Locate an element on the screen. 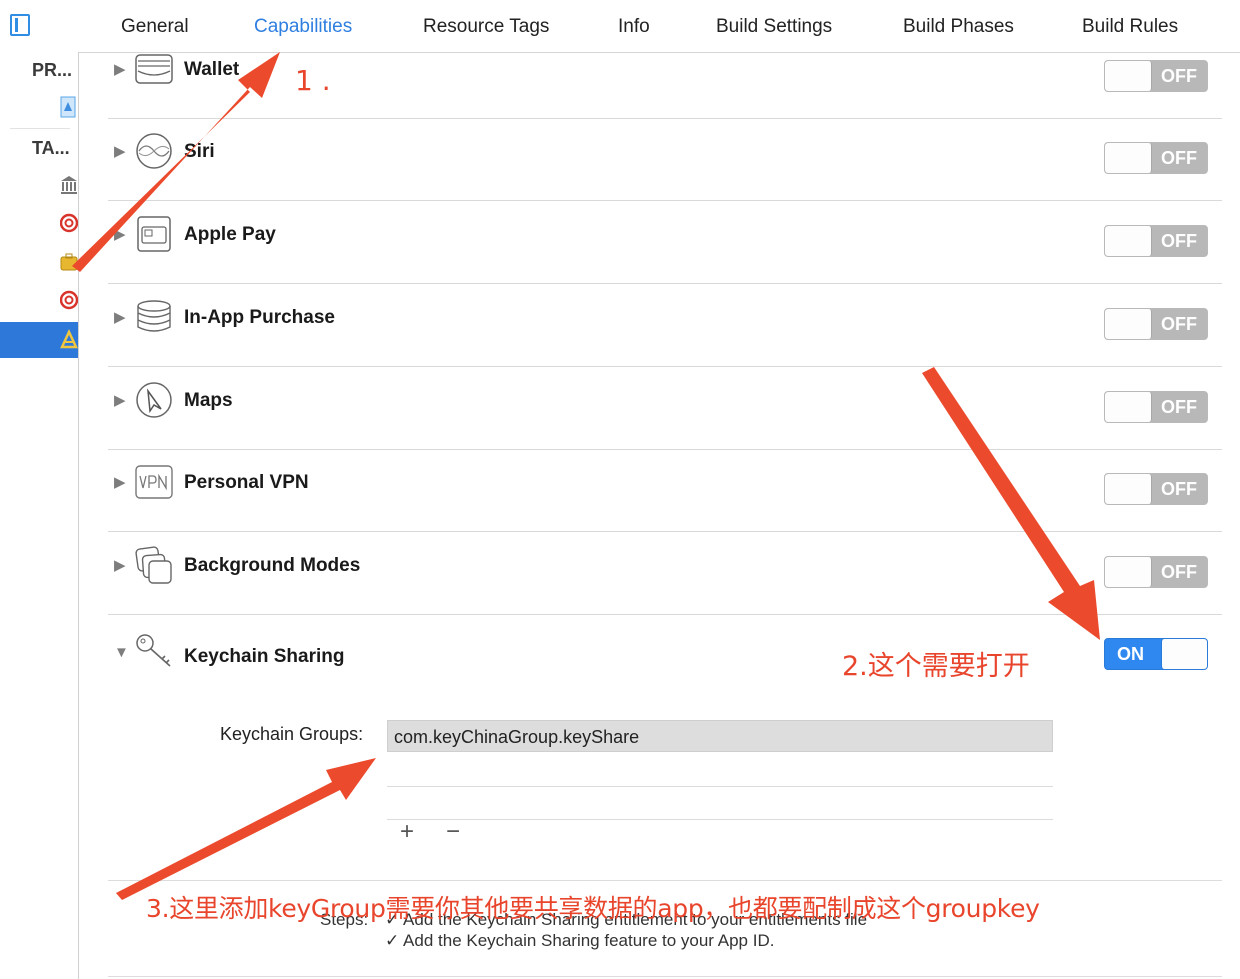 The height and width of the screenshot is (979, 1240). maps-icon is located at coordinates (154, 400).